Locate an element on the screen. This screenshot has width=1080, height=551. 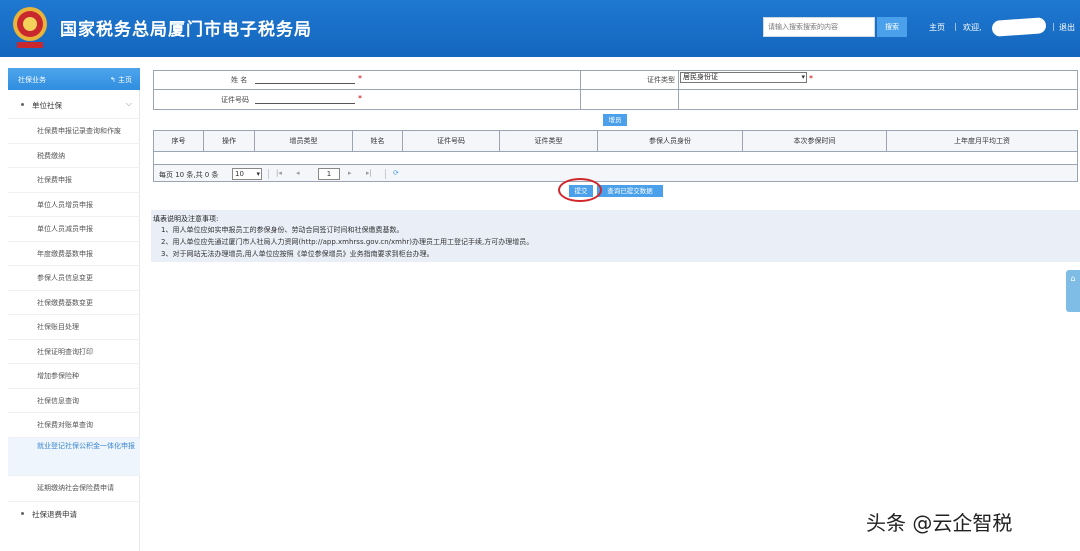
sidebar-item: 社保账目处理 is located at coordinates (74, 326).